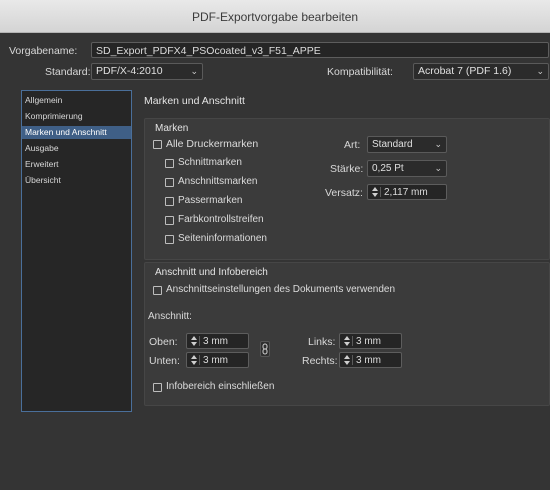  What do you see at coordinates (210, 162) in the screenshot?
I see `crop-marks-label: Schnittmarken` at bounding box center [210, 162].